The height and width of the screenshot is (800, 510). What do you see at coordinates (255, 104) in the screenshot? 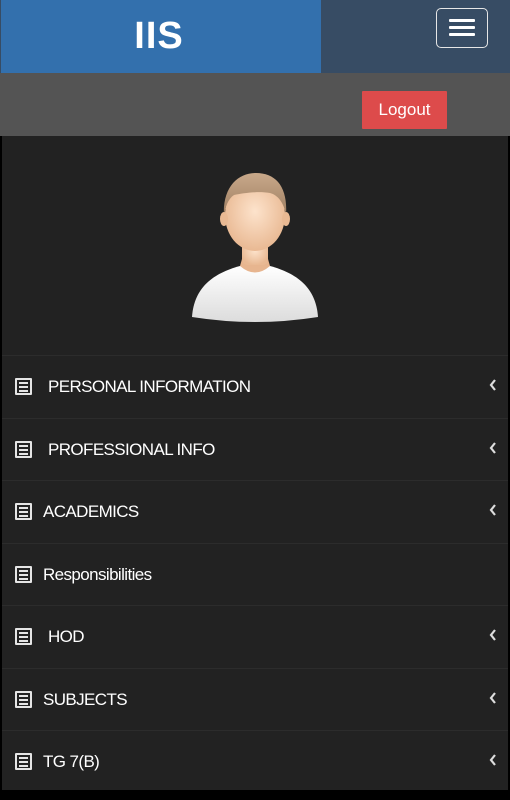
I see `user-bar: Logout` at bounding box center [255, 104].